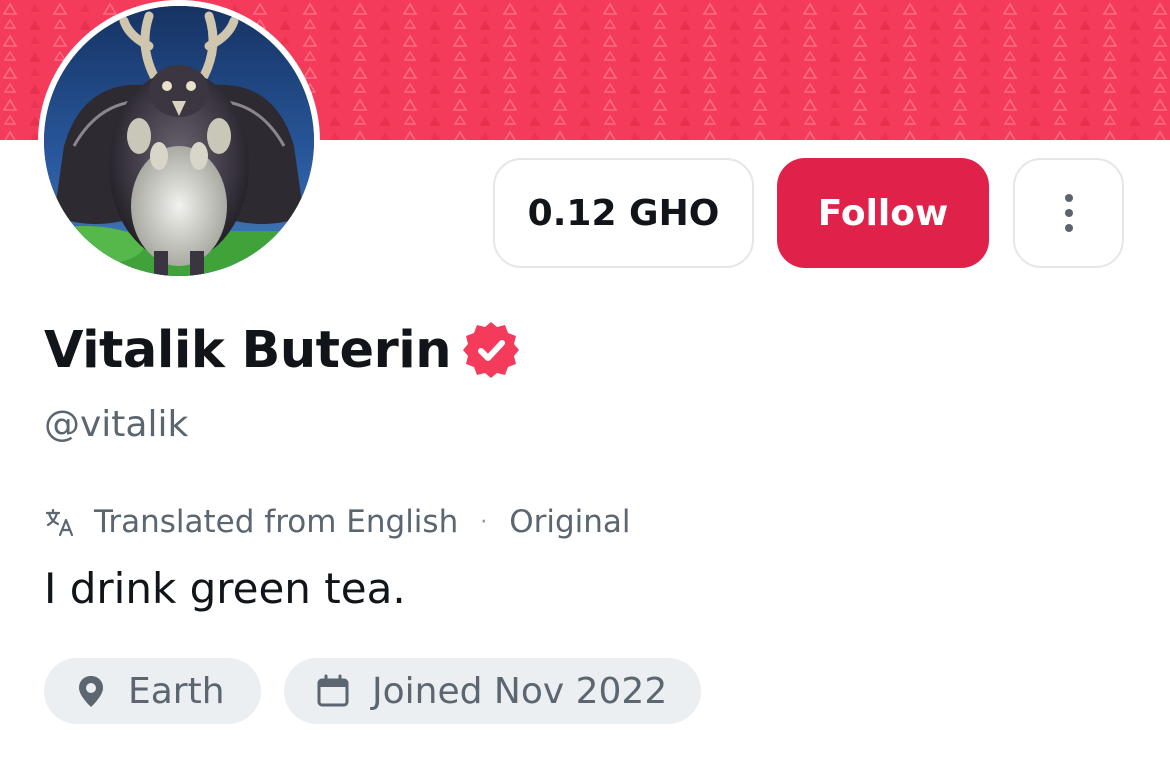 The height and width of the screenshot is (771, 1170). I want to click on location-pill: Earth, so click(152, 691).